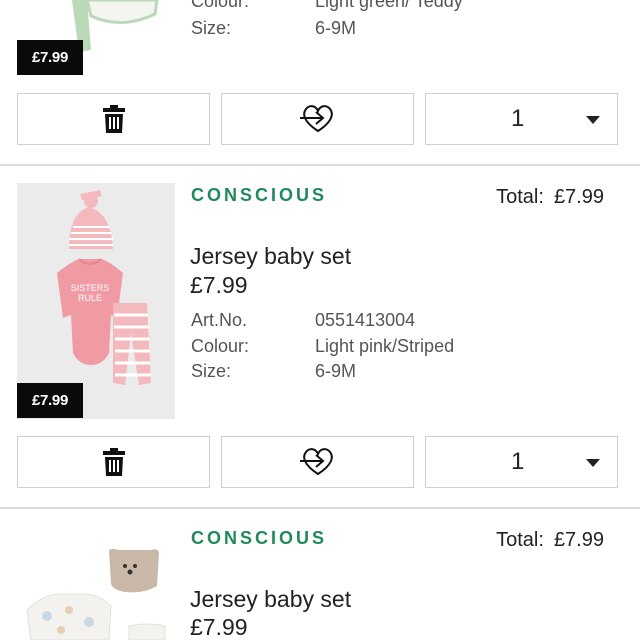 This screenshot has height=641, width=640. What do you see at coordinates (219, 320) in the screenshot?
I see `artno-label: Art.No.` at bounding box center [219, 320].